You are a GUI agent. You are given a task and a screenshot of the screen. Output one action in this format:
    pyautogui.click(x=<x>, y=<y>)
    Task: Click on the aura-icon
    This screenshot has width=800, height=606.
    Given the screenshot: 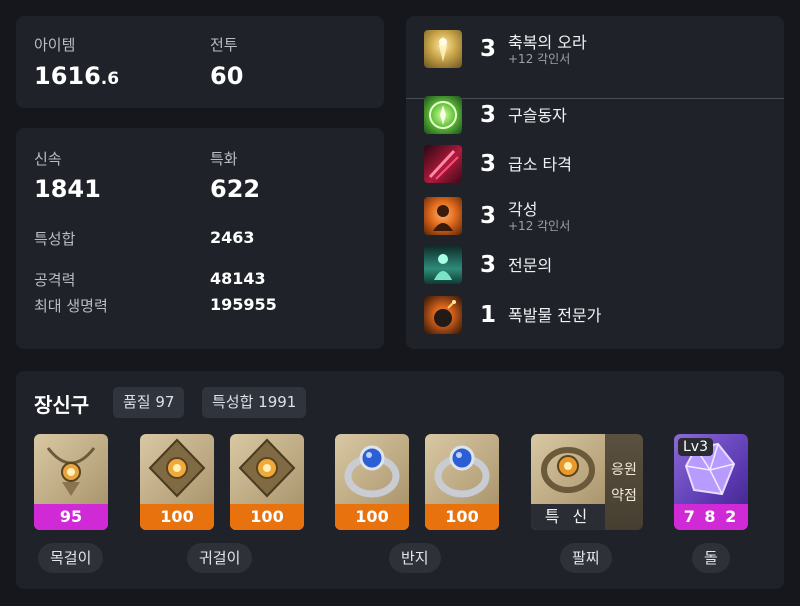 What is the action you would take?
    pyautogui.click(x=443, y=49)
    